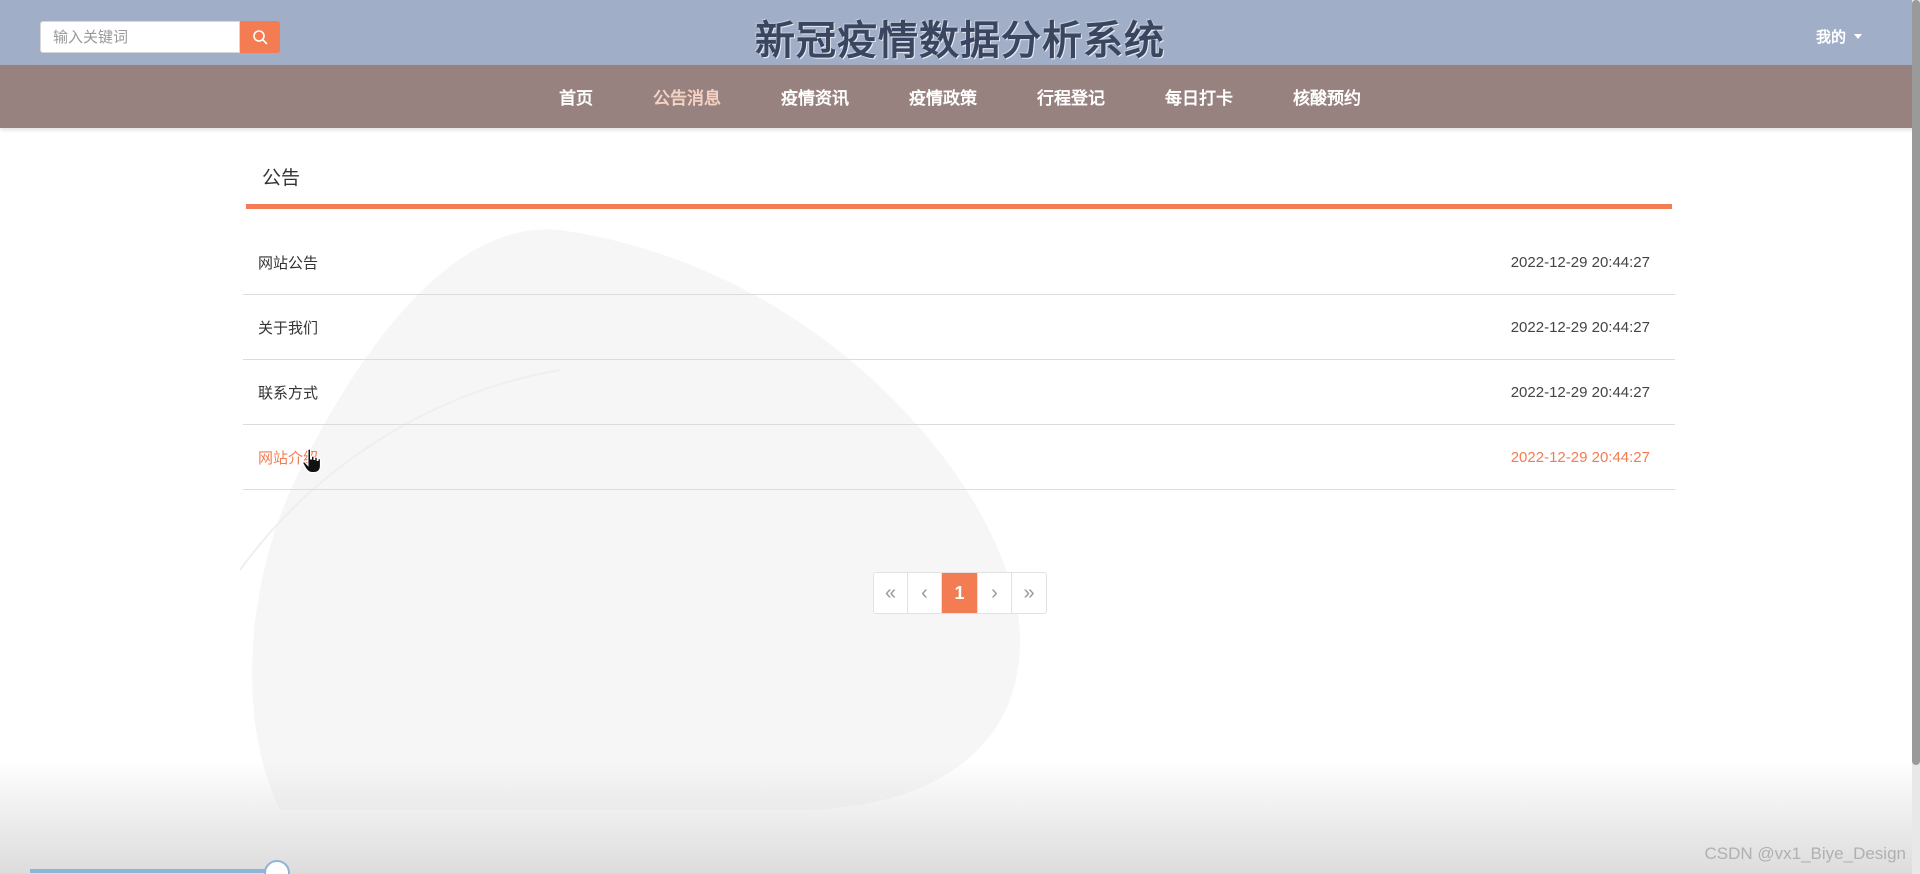  I want to click on nav-item-notices: 公告消息, so click(687, 96).